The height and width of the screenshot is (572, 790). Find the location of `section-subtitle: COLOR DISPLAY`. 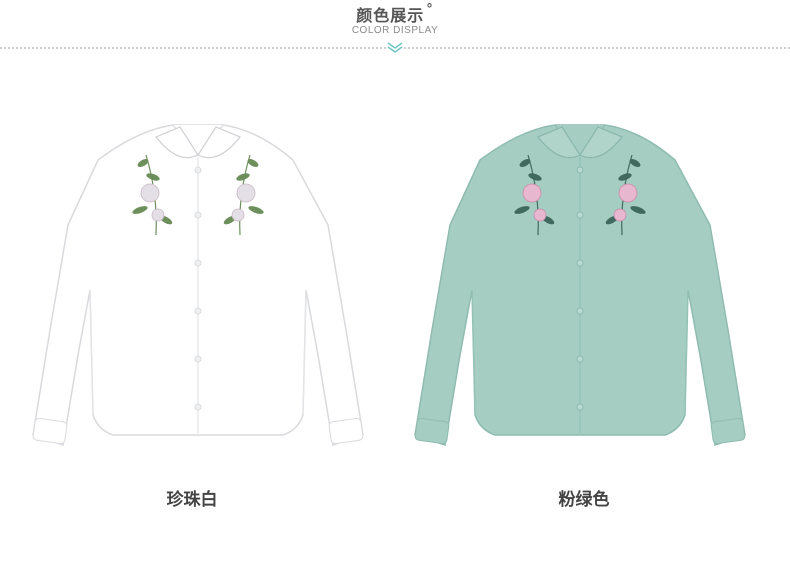

section-subtitle: COLOR DISPLAY is located at coordinates (395, 30).